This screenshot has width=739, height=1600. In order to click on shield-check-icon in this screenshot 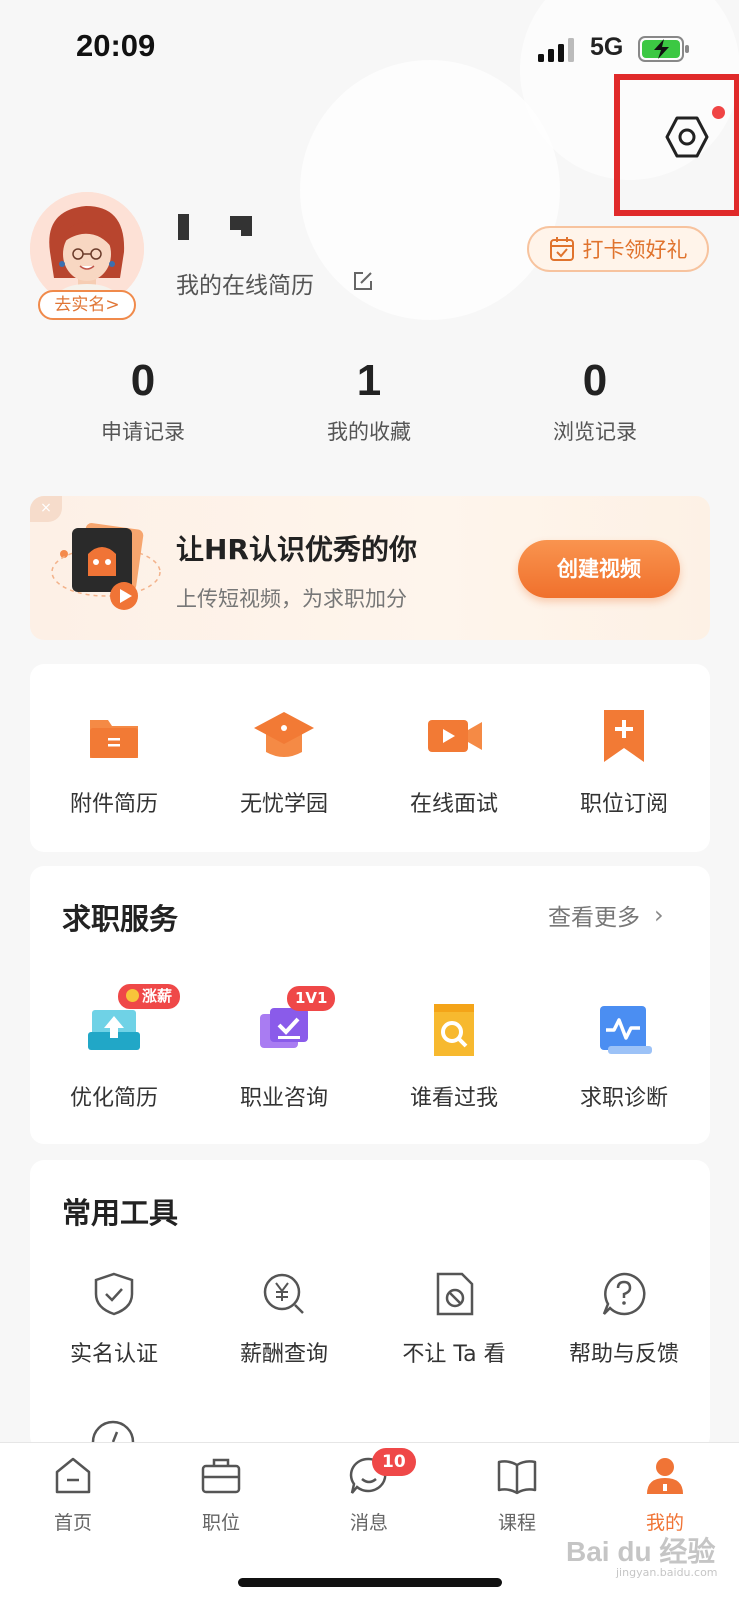, I will do `click(114, 1294)`.